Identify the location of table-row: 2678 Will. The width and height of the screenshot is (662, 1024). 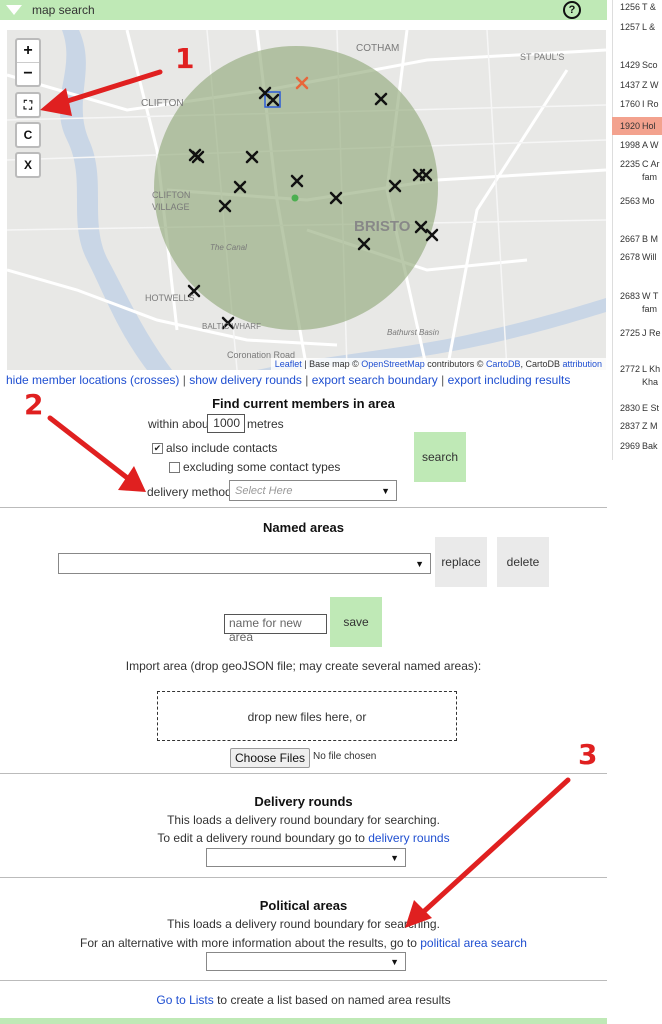
(637, 257).